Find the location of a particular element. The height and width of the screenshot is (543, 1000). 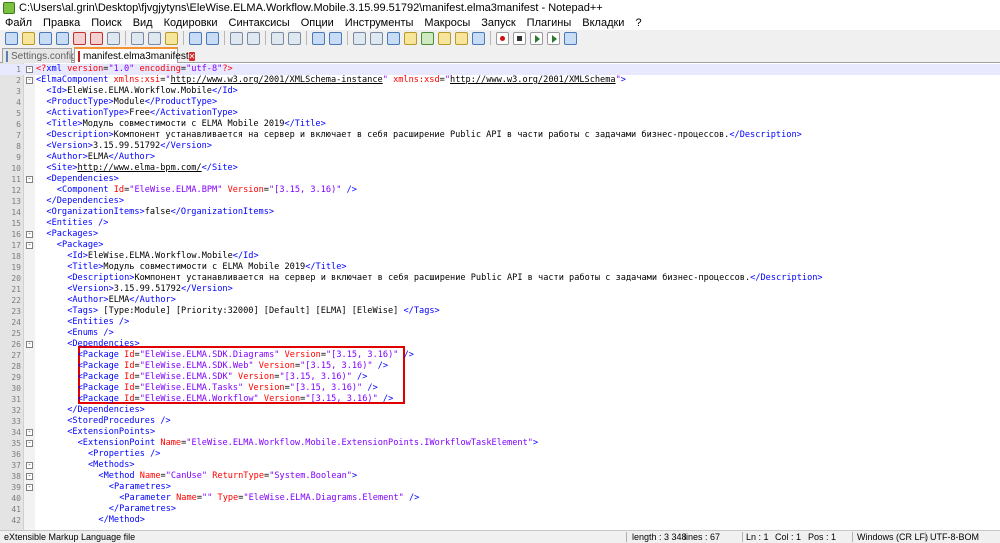

code-line: 4 <ProductType>Module</ProductType> is located at coordinates (500, 102).